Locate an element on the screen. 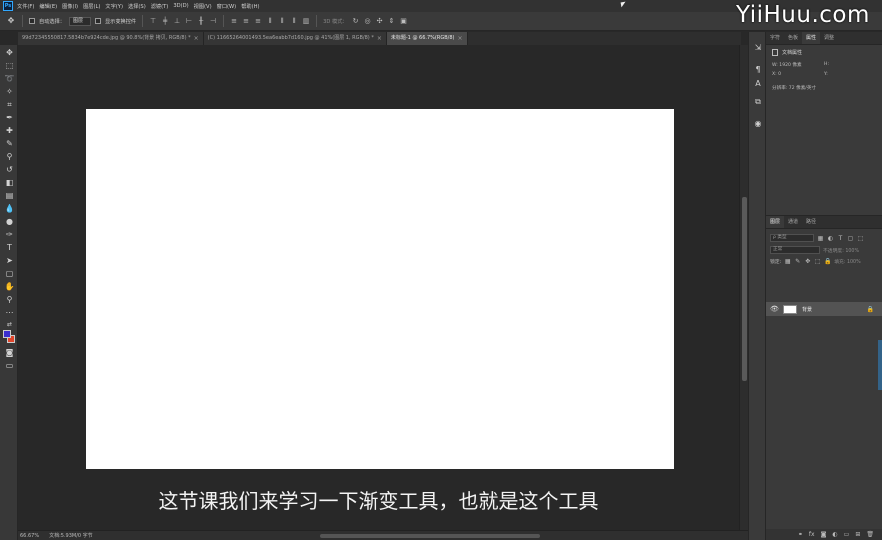 This screenshot has height=540, width=882. screen-mode-icon: ▭ is located at coordinates (9, 365).